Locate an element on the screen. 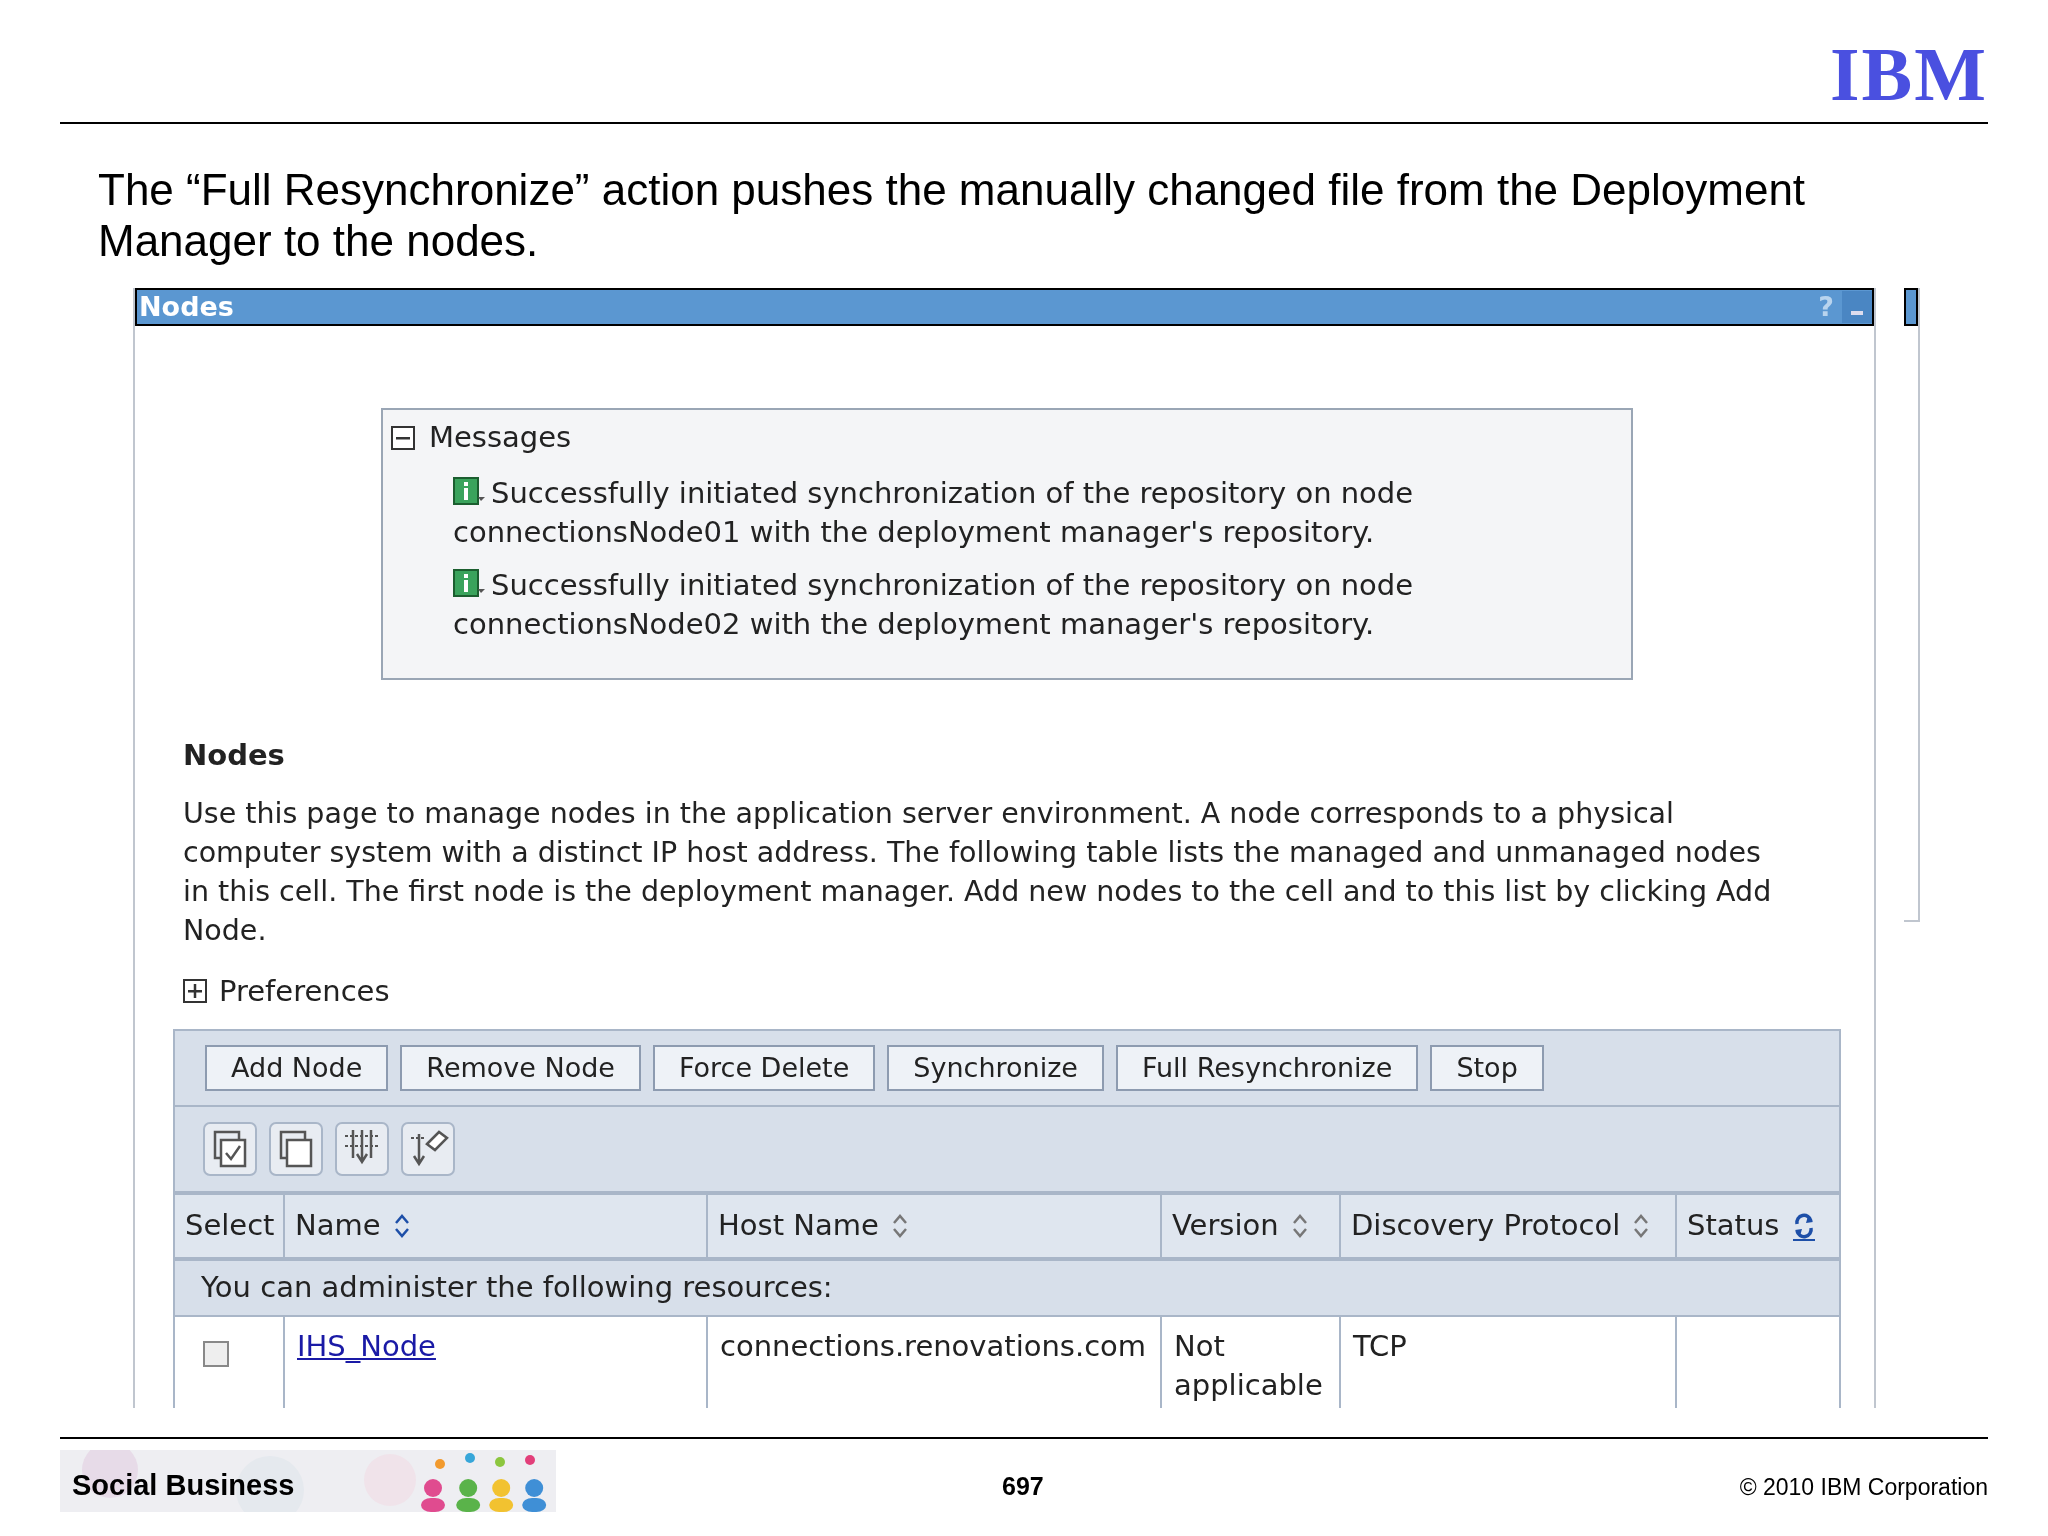 This screenshot has width=2048, height=1536. action-button: Add Node is located at coordinates (297, 1068).